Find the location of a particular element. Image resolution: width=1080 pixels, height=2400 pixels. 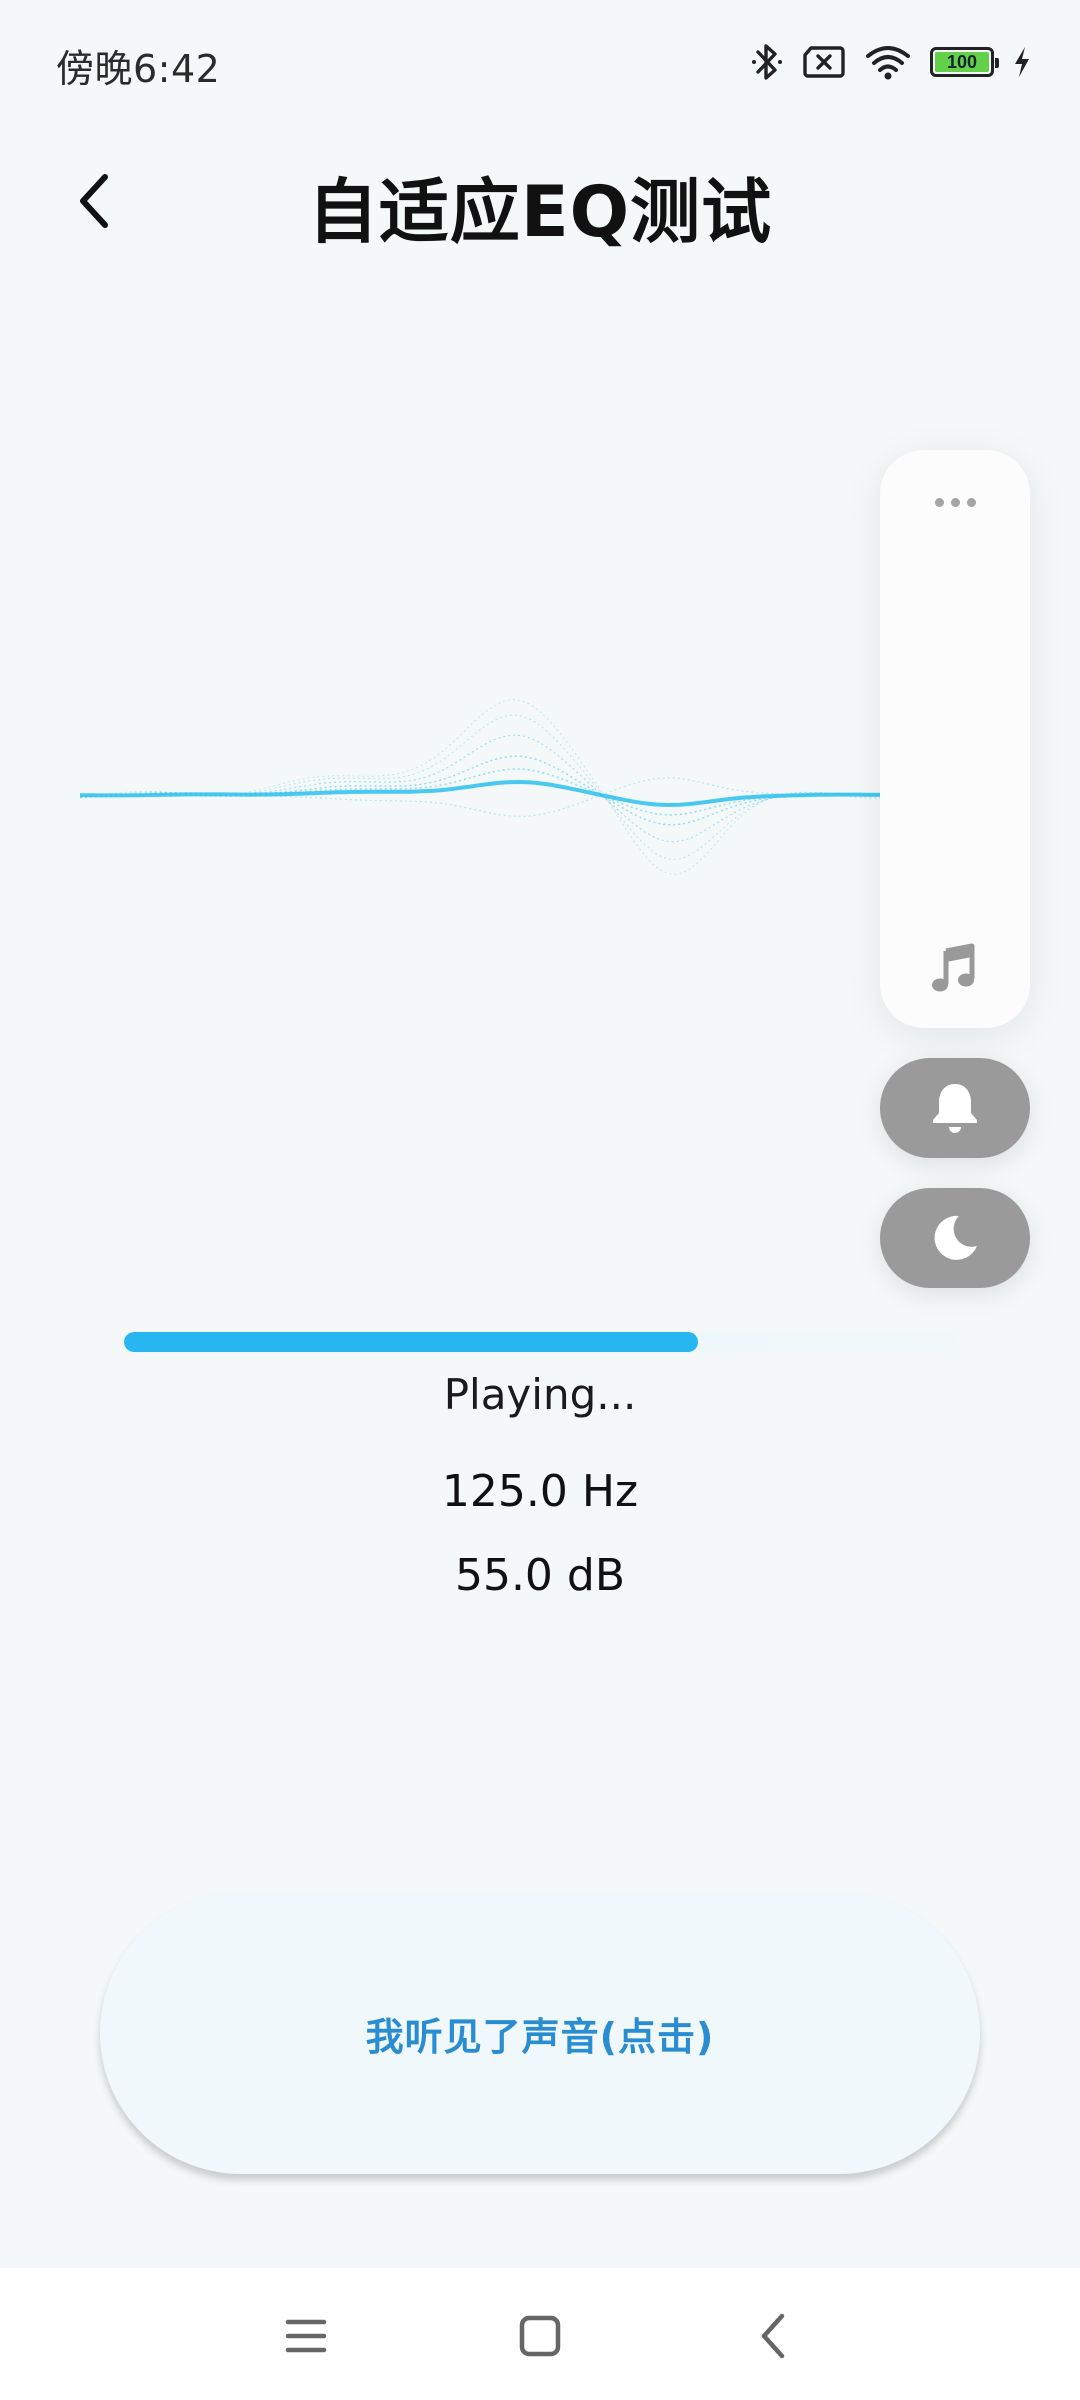

bell-icon is located at coordinates (955, 1108).